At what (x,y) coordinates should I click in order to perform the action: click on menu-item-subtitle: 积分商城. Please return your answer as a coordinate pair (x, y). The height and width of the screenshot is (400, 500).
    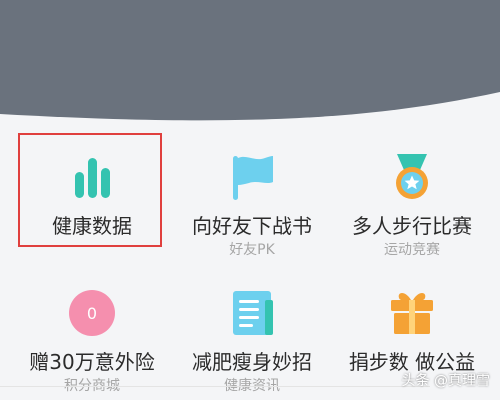
    Looking at the image, I should click on (92, 386).